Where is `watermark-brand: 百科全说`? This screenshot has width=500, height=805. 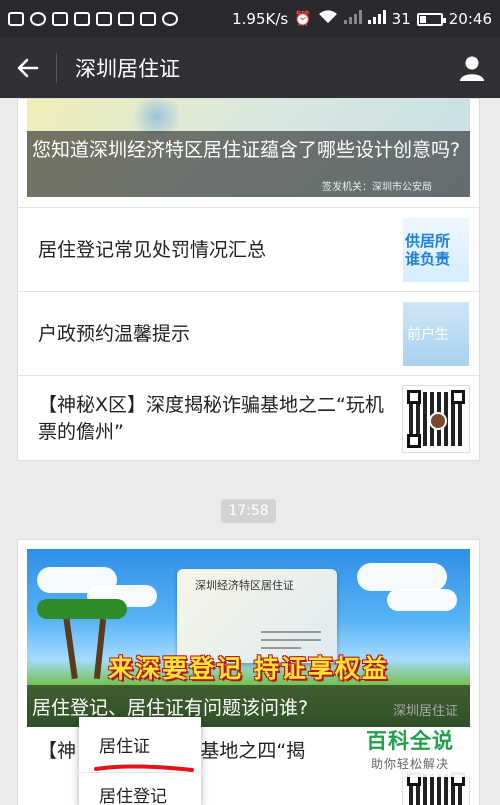 watermark-brand: 百科全说 is located at coordinates (410, 741).